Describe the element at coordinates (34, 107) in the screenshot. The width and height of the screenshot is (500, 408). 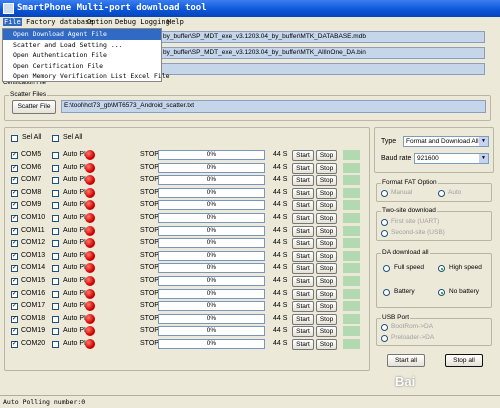
I see `scatter-file-button: Scatter File` at that location.